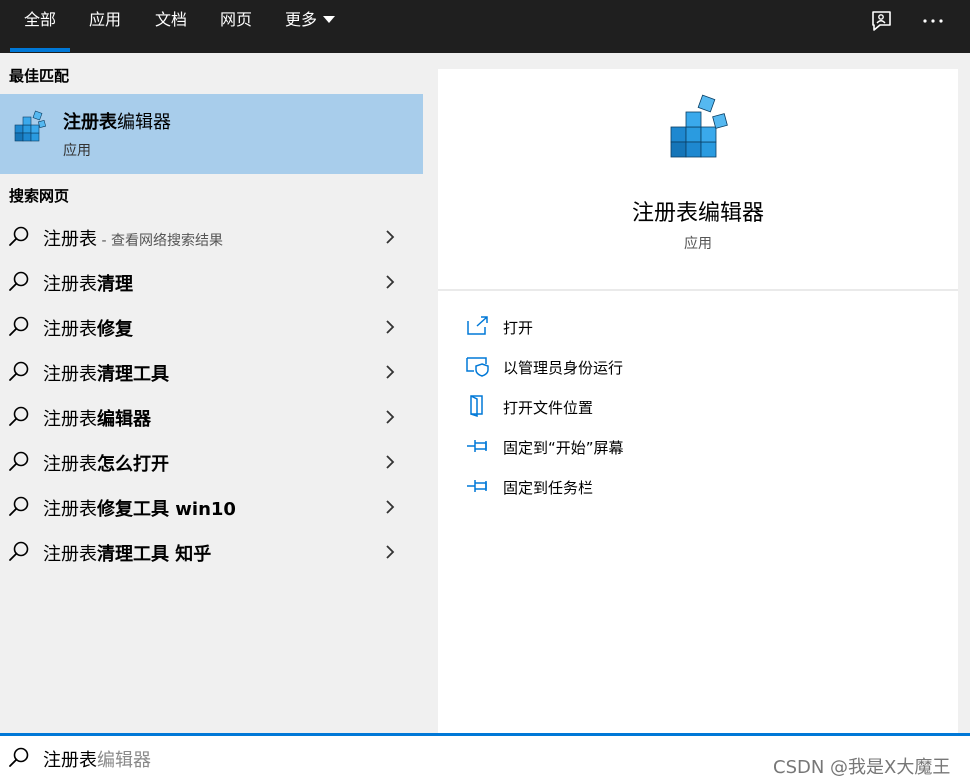 The width and height of the screenshot is (970, 780). Describe the element at coordinates (236, 19) in the screenshot. I see `tab-web-label: 网页` at that location.